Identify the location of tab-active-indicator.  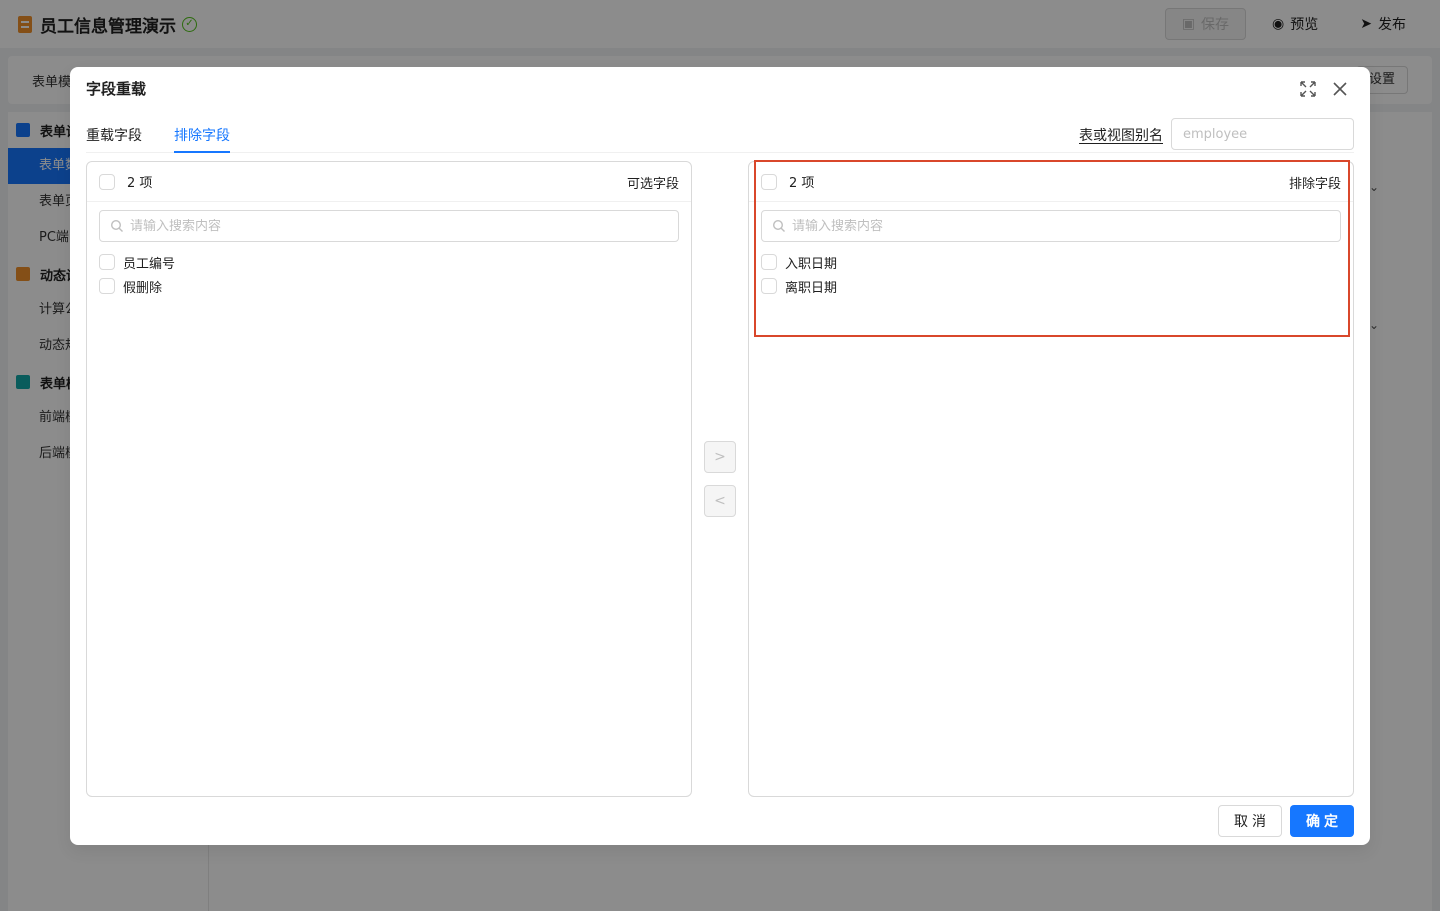
(202, 152).